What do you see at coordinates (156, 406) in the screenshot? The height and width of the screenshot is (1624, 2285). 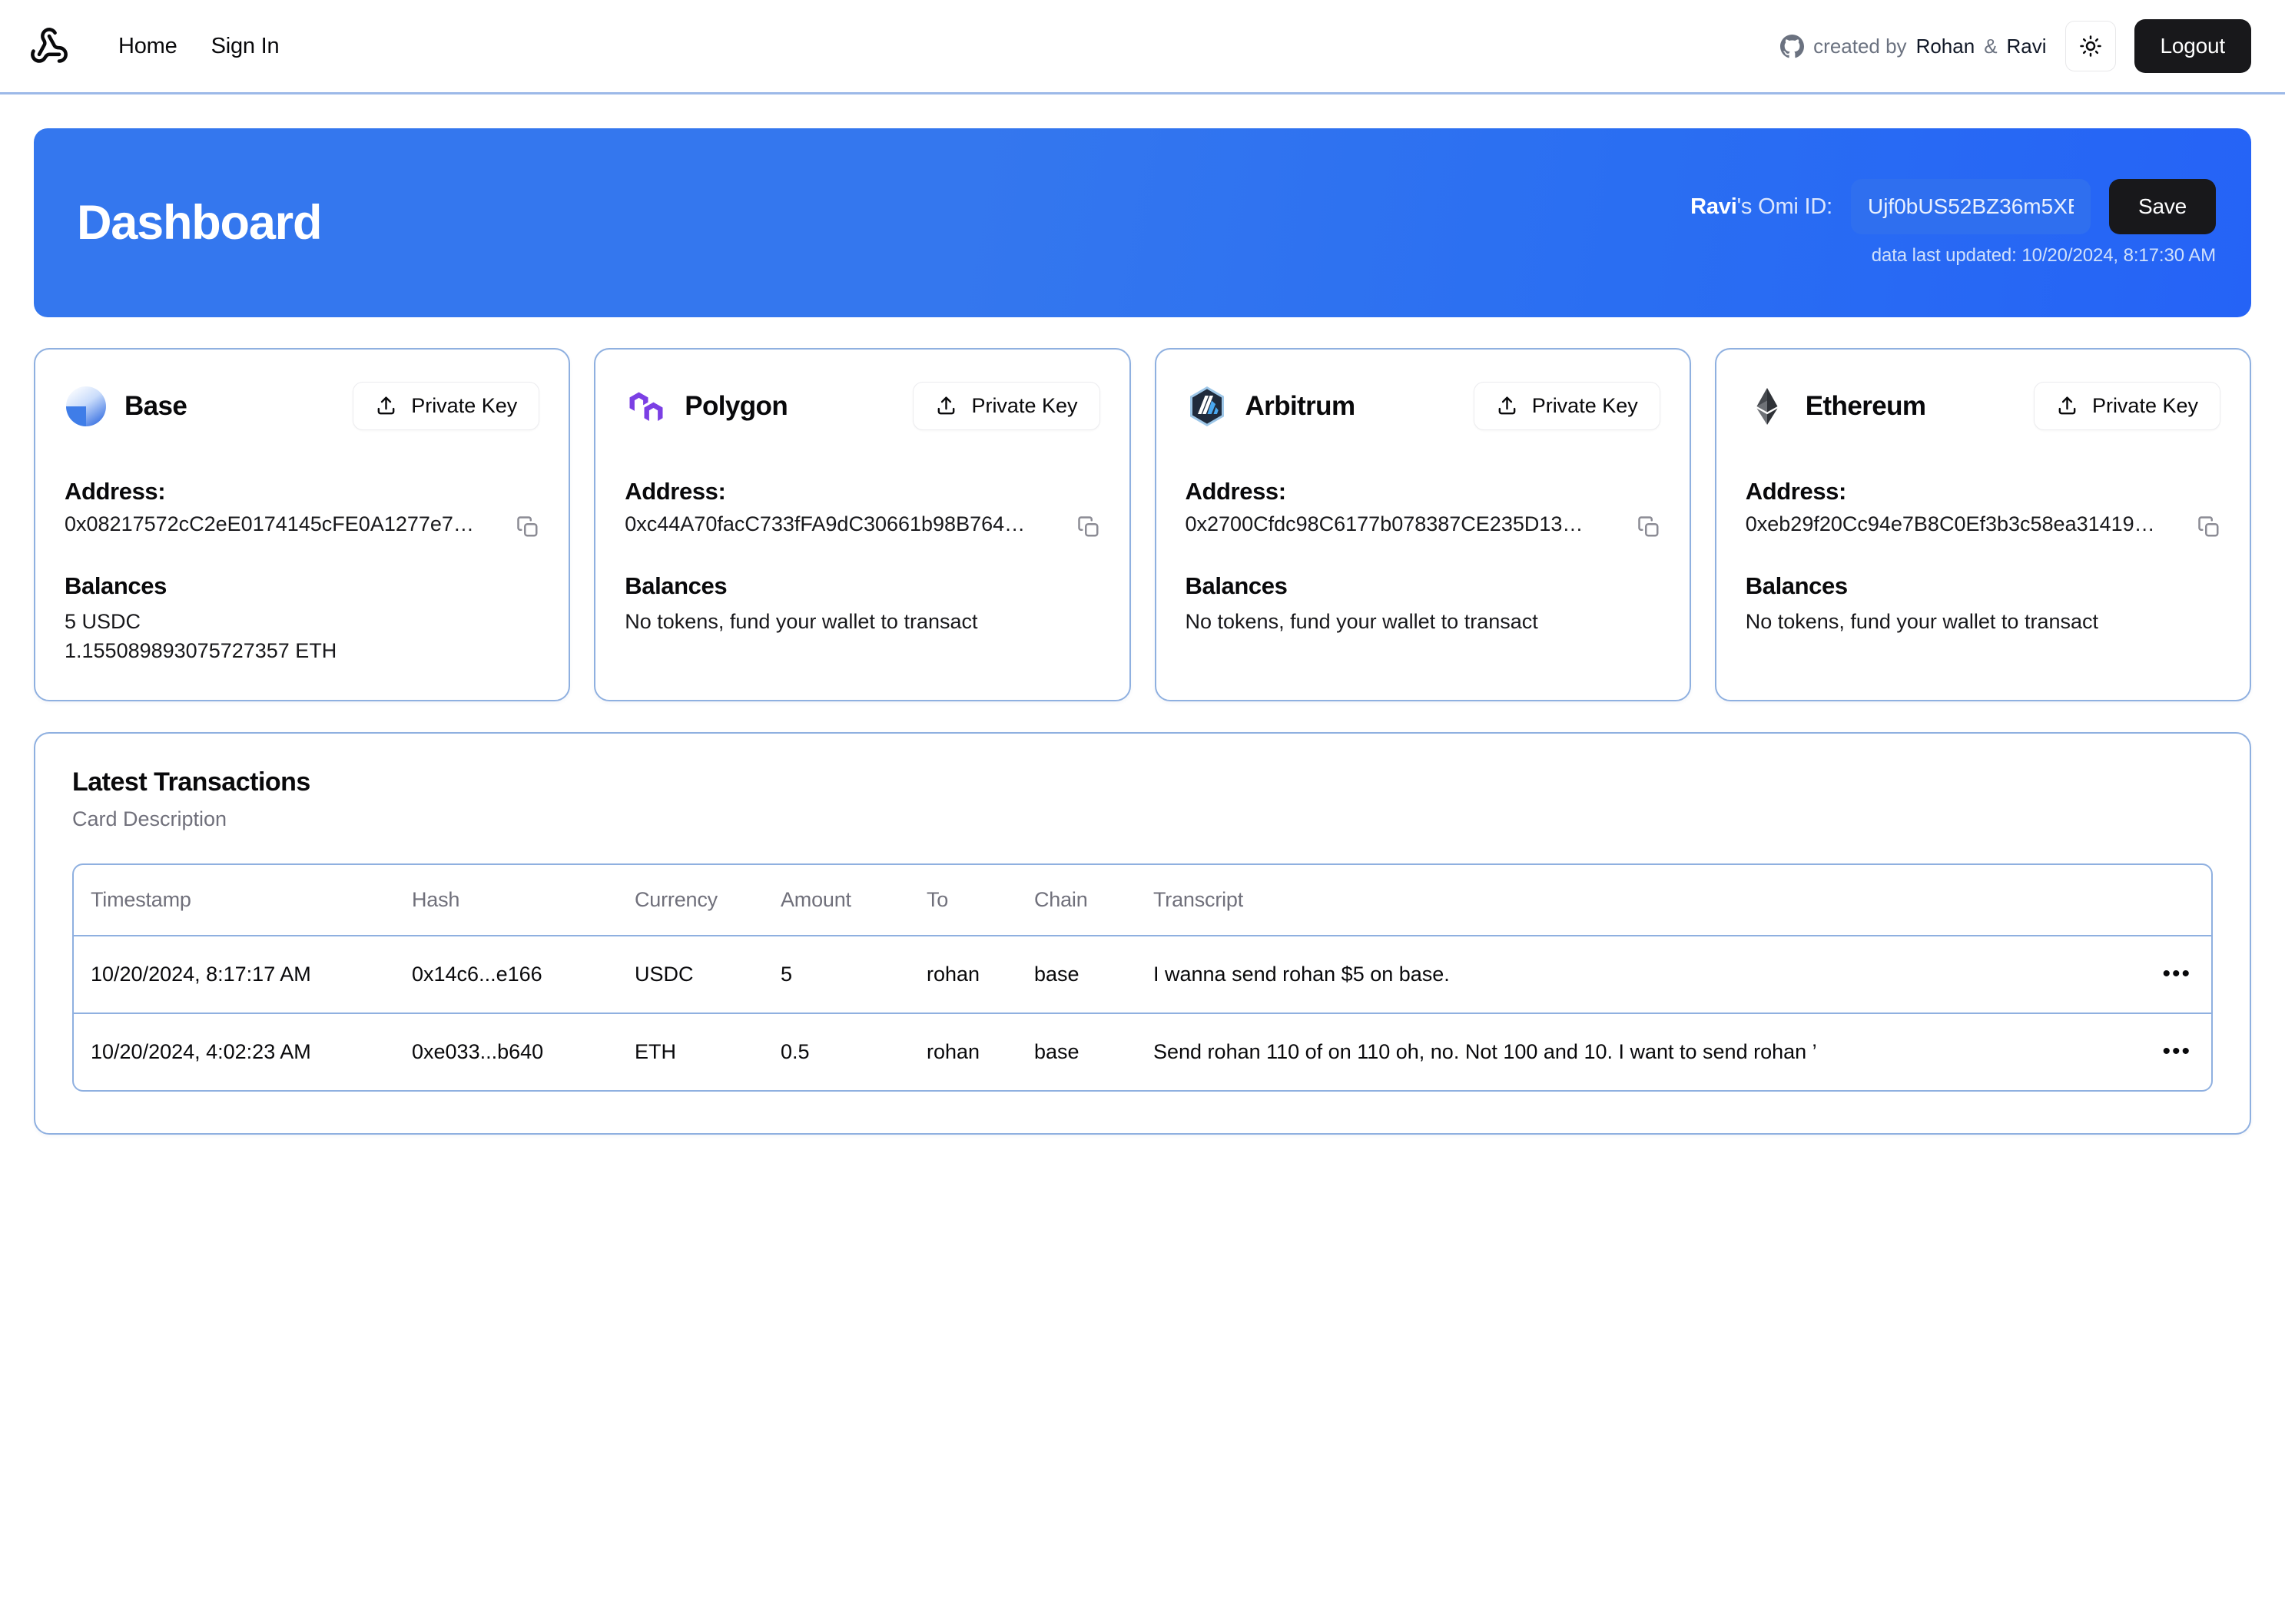 I see `chain-name: Base` at bounding box center [156, 406].